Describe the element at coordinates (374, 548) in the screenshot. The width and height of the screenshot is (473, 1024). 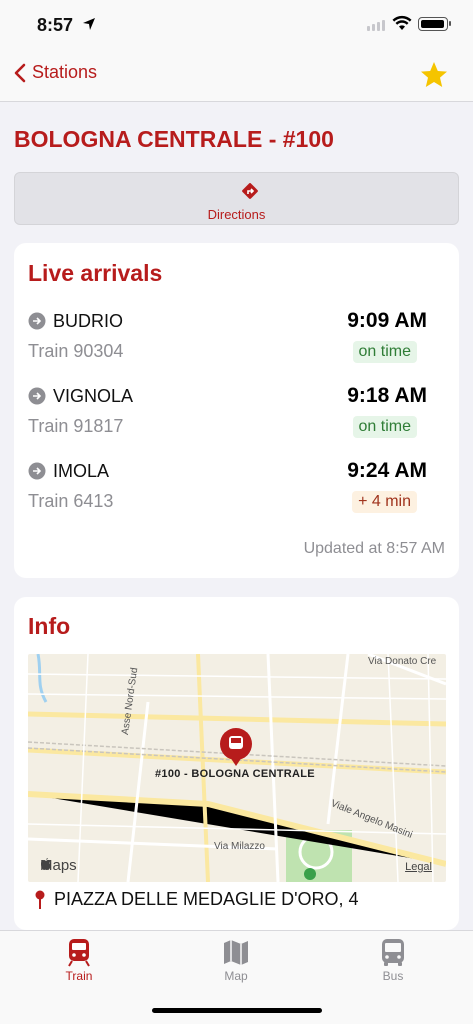
I see `updated-timestamp: Updated at 8:57 AM` at that location.